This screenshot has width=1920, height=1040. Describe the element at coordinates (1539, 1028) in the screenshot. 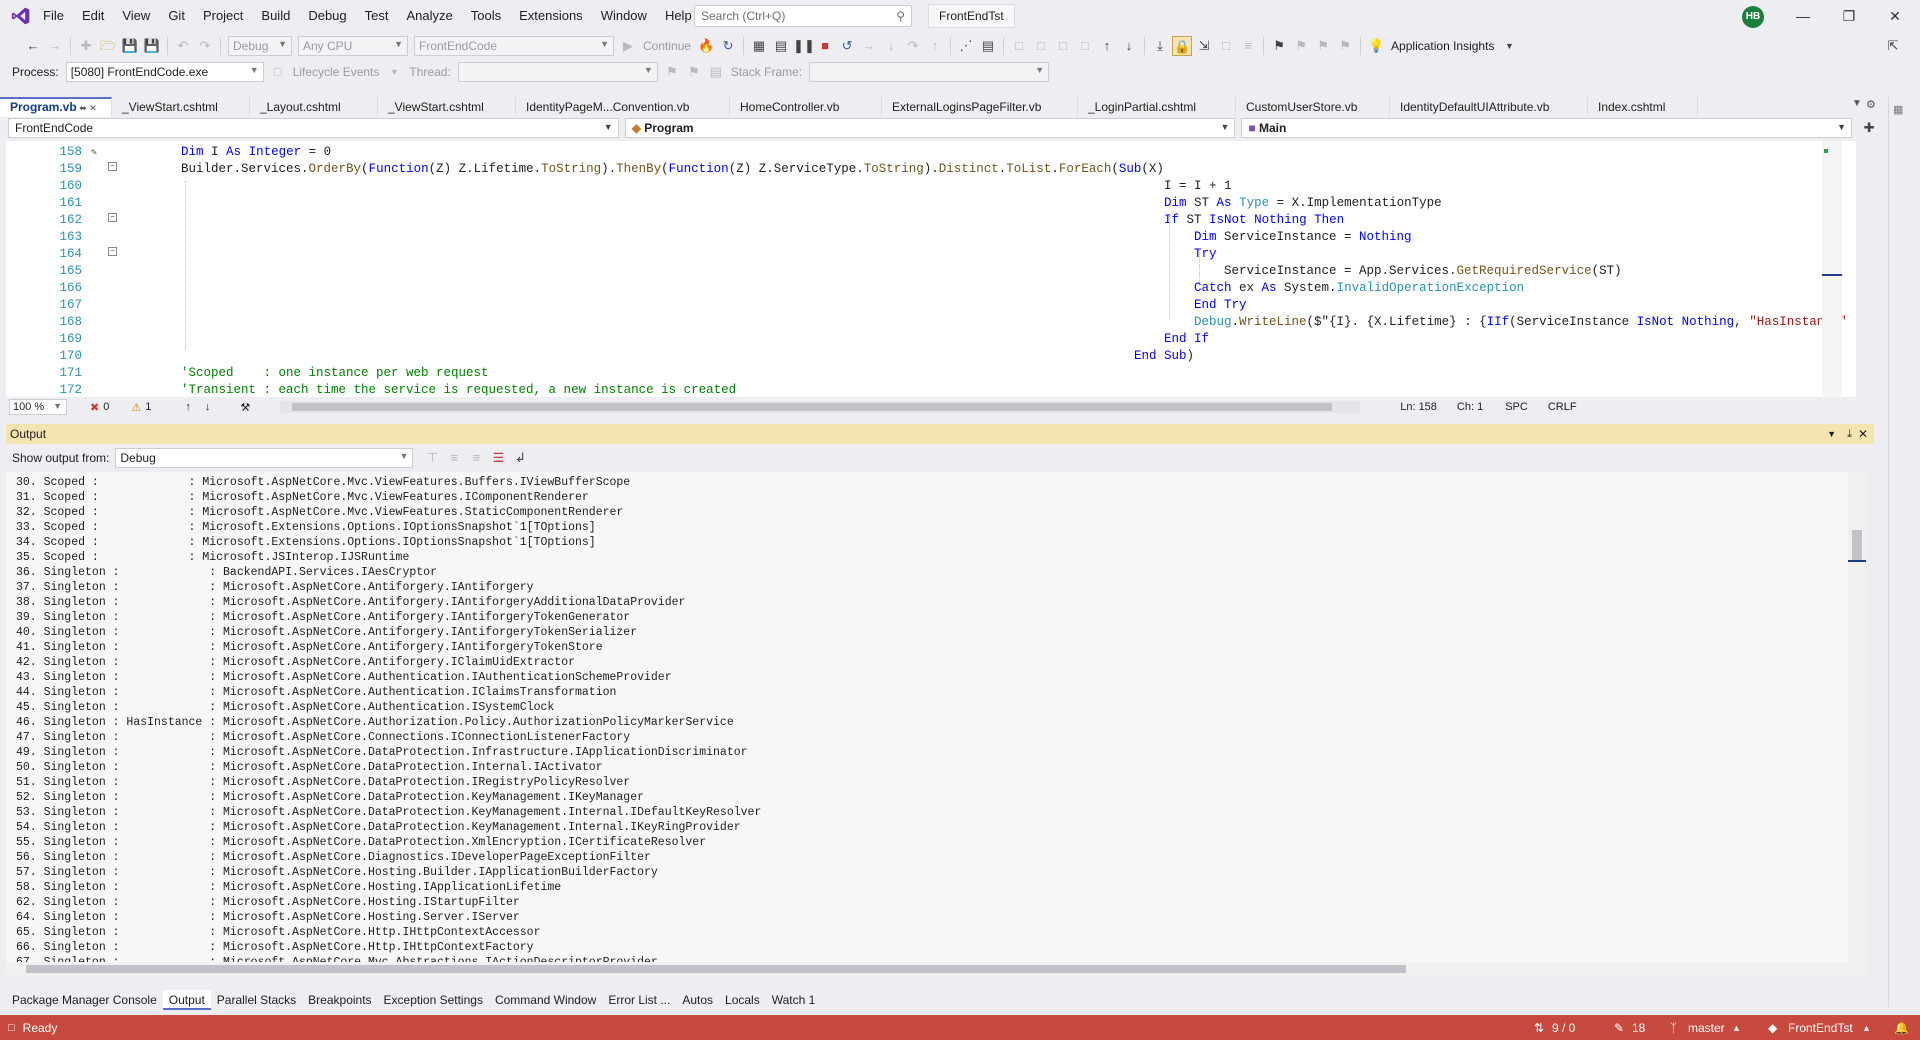

I see `git-sync-icon: ⇅` at that location.